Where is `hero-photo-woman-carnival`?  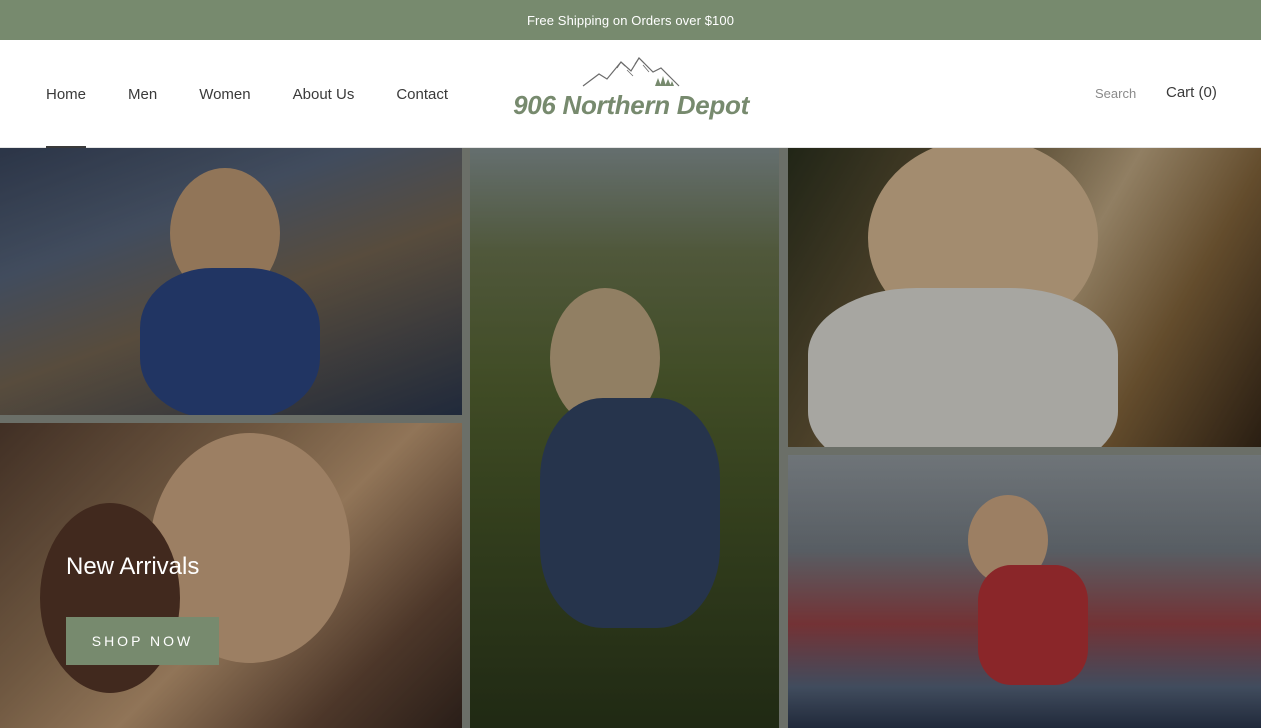 hero-photo-woman-carnival is located at coordinates (231, 281).